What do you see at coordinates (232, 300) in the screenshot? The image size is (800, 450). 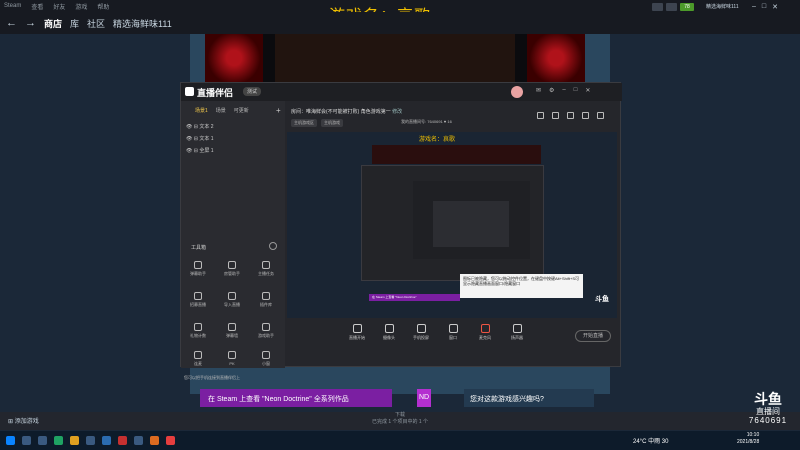 I see `tool-import: 导入直播` at bounding box center [232, 300].